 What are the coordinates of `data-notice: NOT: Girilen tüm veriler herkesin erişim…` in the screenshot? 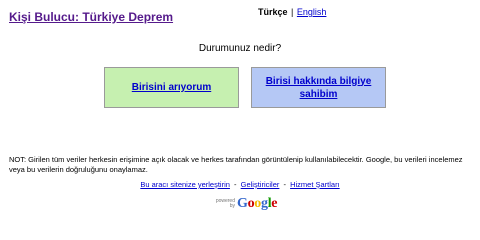 It's located at (236, 164).